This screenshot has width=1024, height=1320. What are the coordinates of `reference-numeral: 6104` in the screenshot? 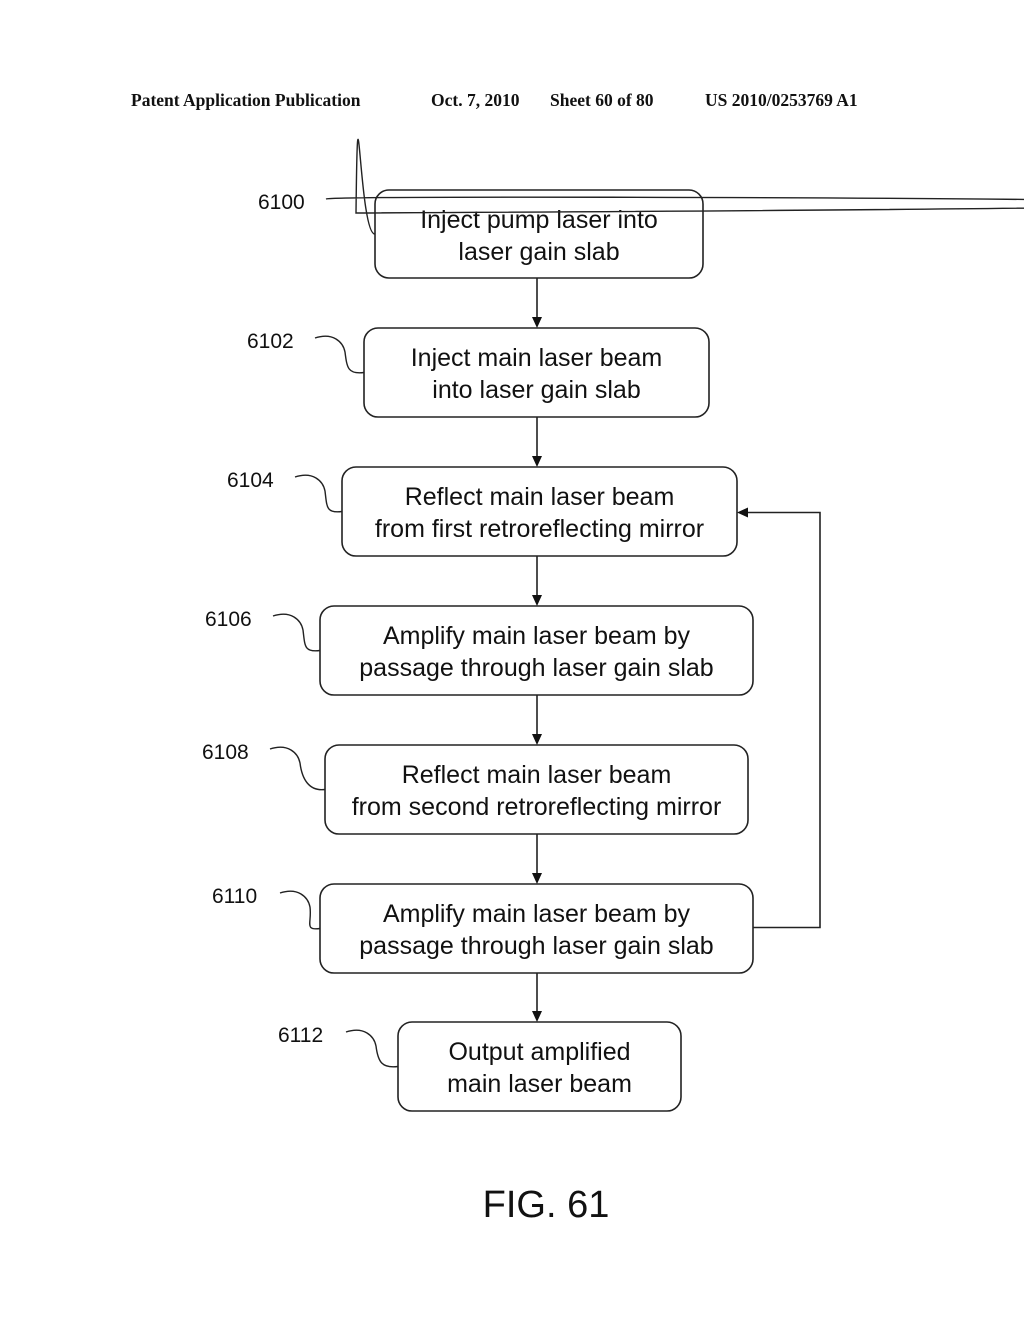 It's located at (250, 480).